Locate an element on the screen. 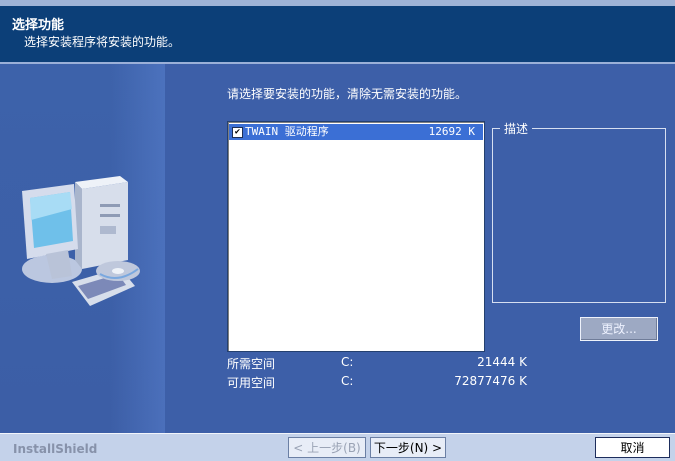 The width and height of the screenshot is (675, 461). wizard-header: 选择功能 选择安装程序将安装的功能。 is located at coordinates (337, 35).